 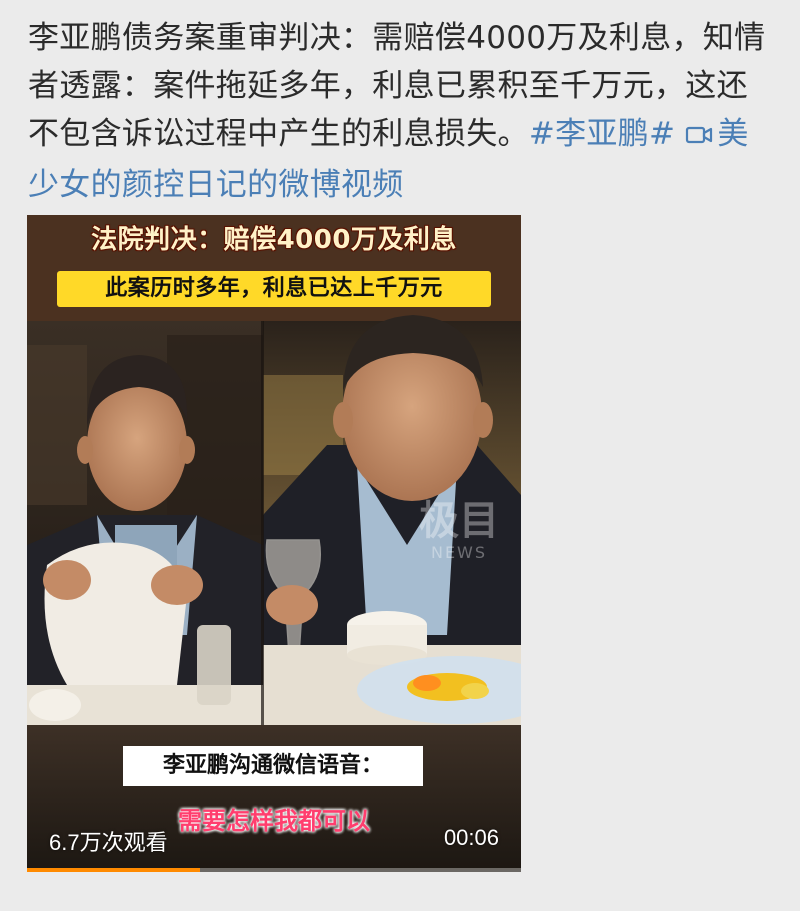 I want to click on watermark-sub: NEWS, so click(x=459, y=552).